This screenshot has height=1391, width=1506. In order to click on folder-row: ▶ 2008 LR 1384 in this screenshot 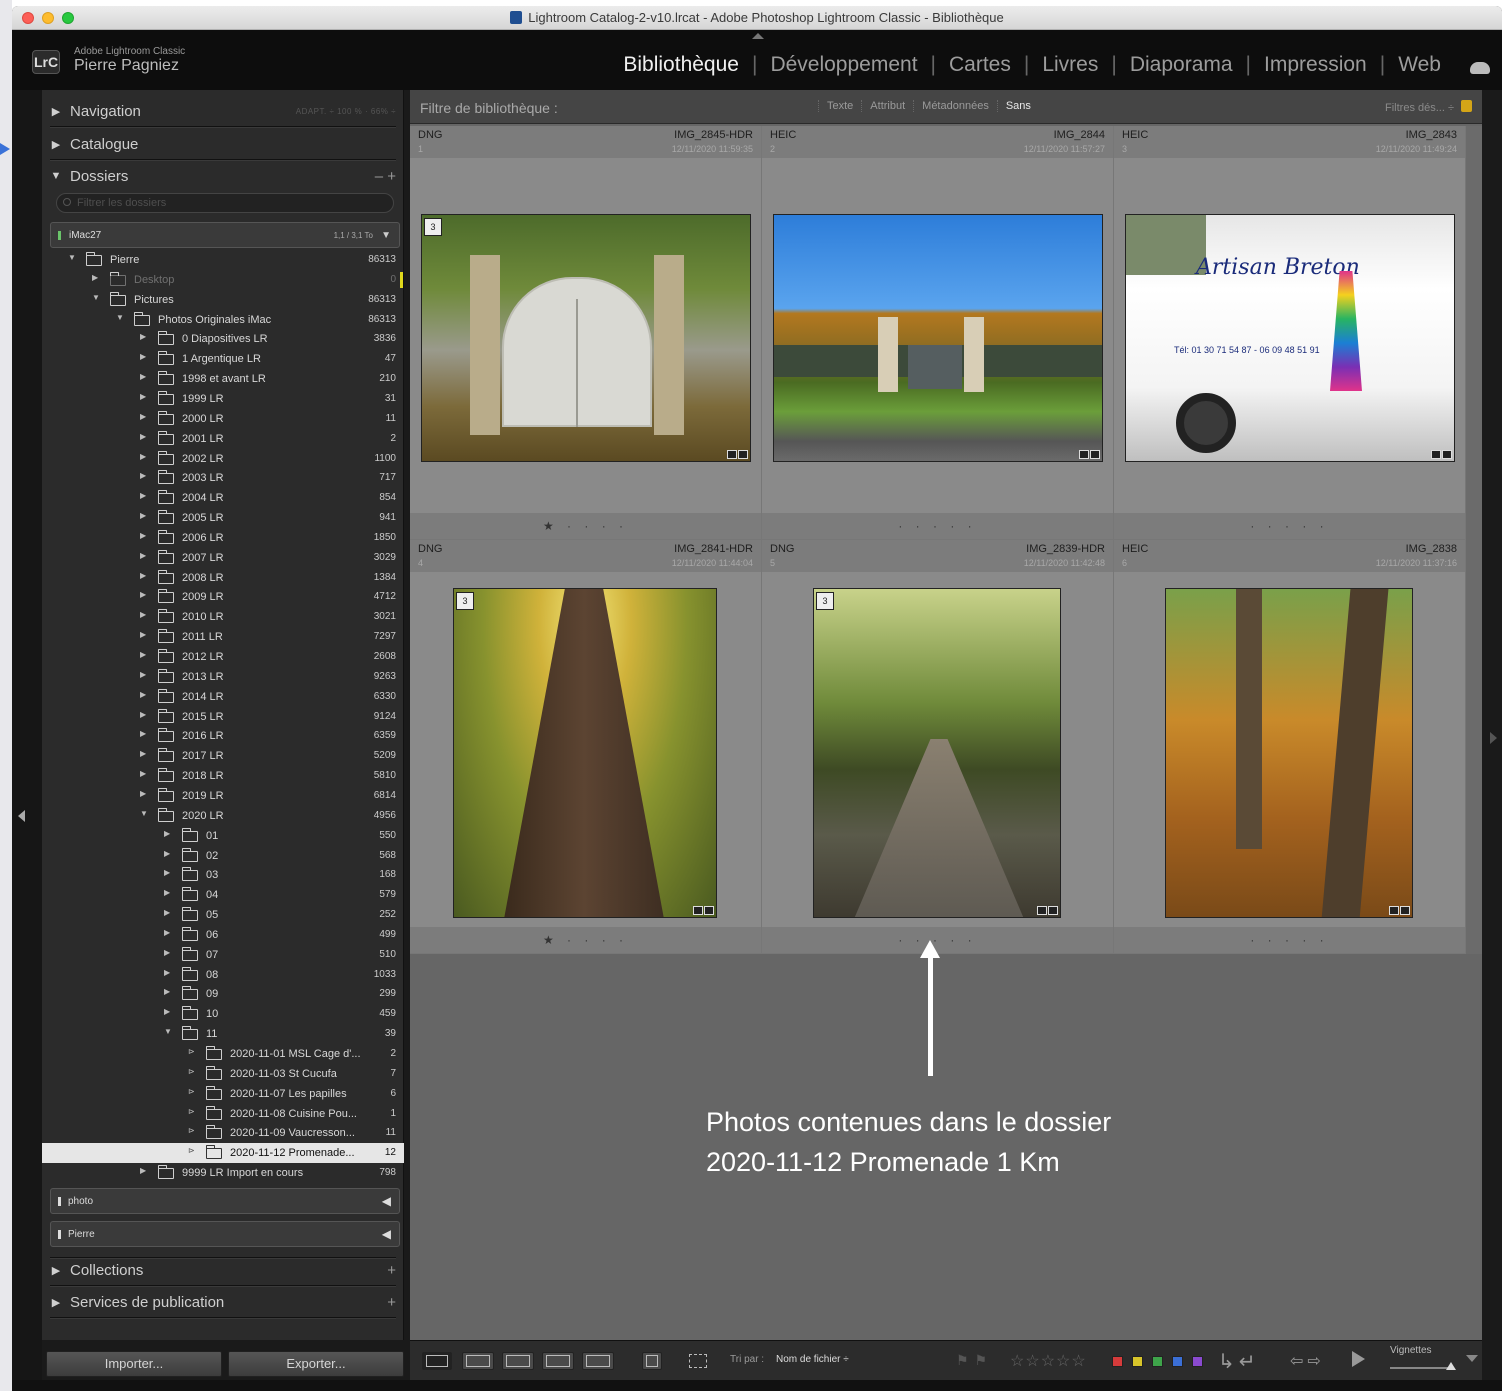, I will do `click(226, 578)`.